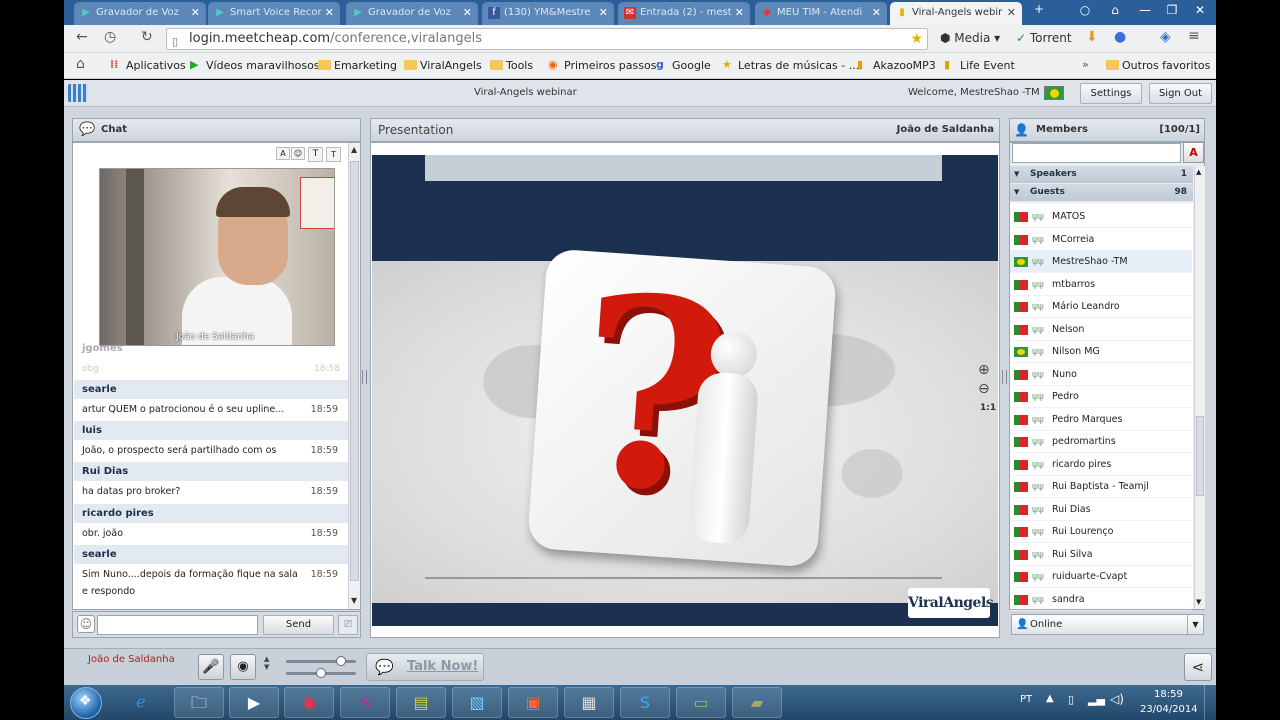 This screenshot has height=720, width=1280. I want to click on tray-device-icon: ▯, so click(1071, 699).